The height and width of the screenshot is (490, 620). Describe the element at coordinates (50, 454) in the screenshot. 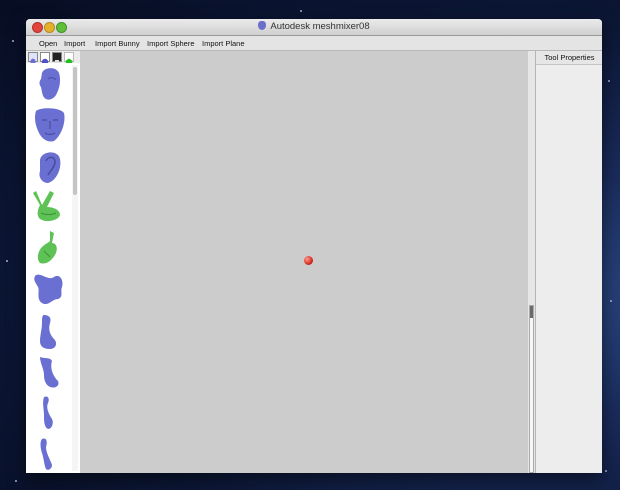

I see `arm-mesh-icon` at that location.